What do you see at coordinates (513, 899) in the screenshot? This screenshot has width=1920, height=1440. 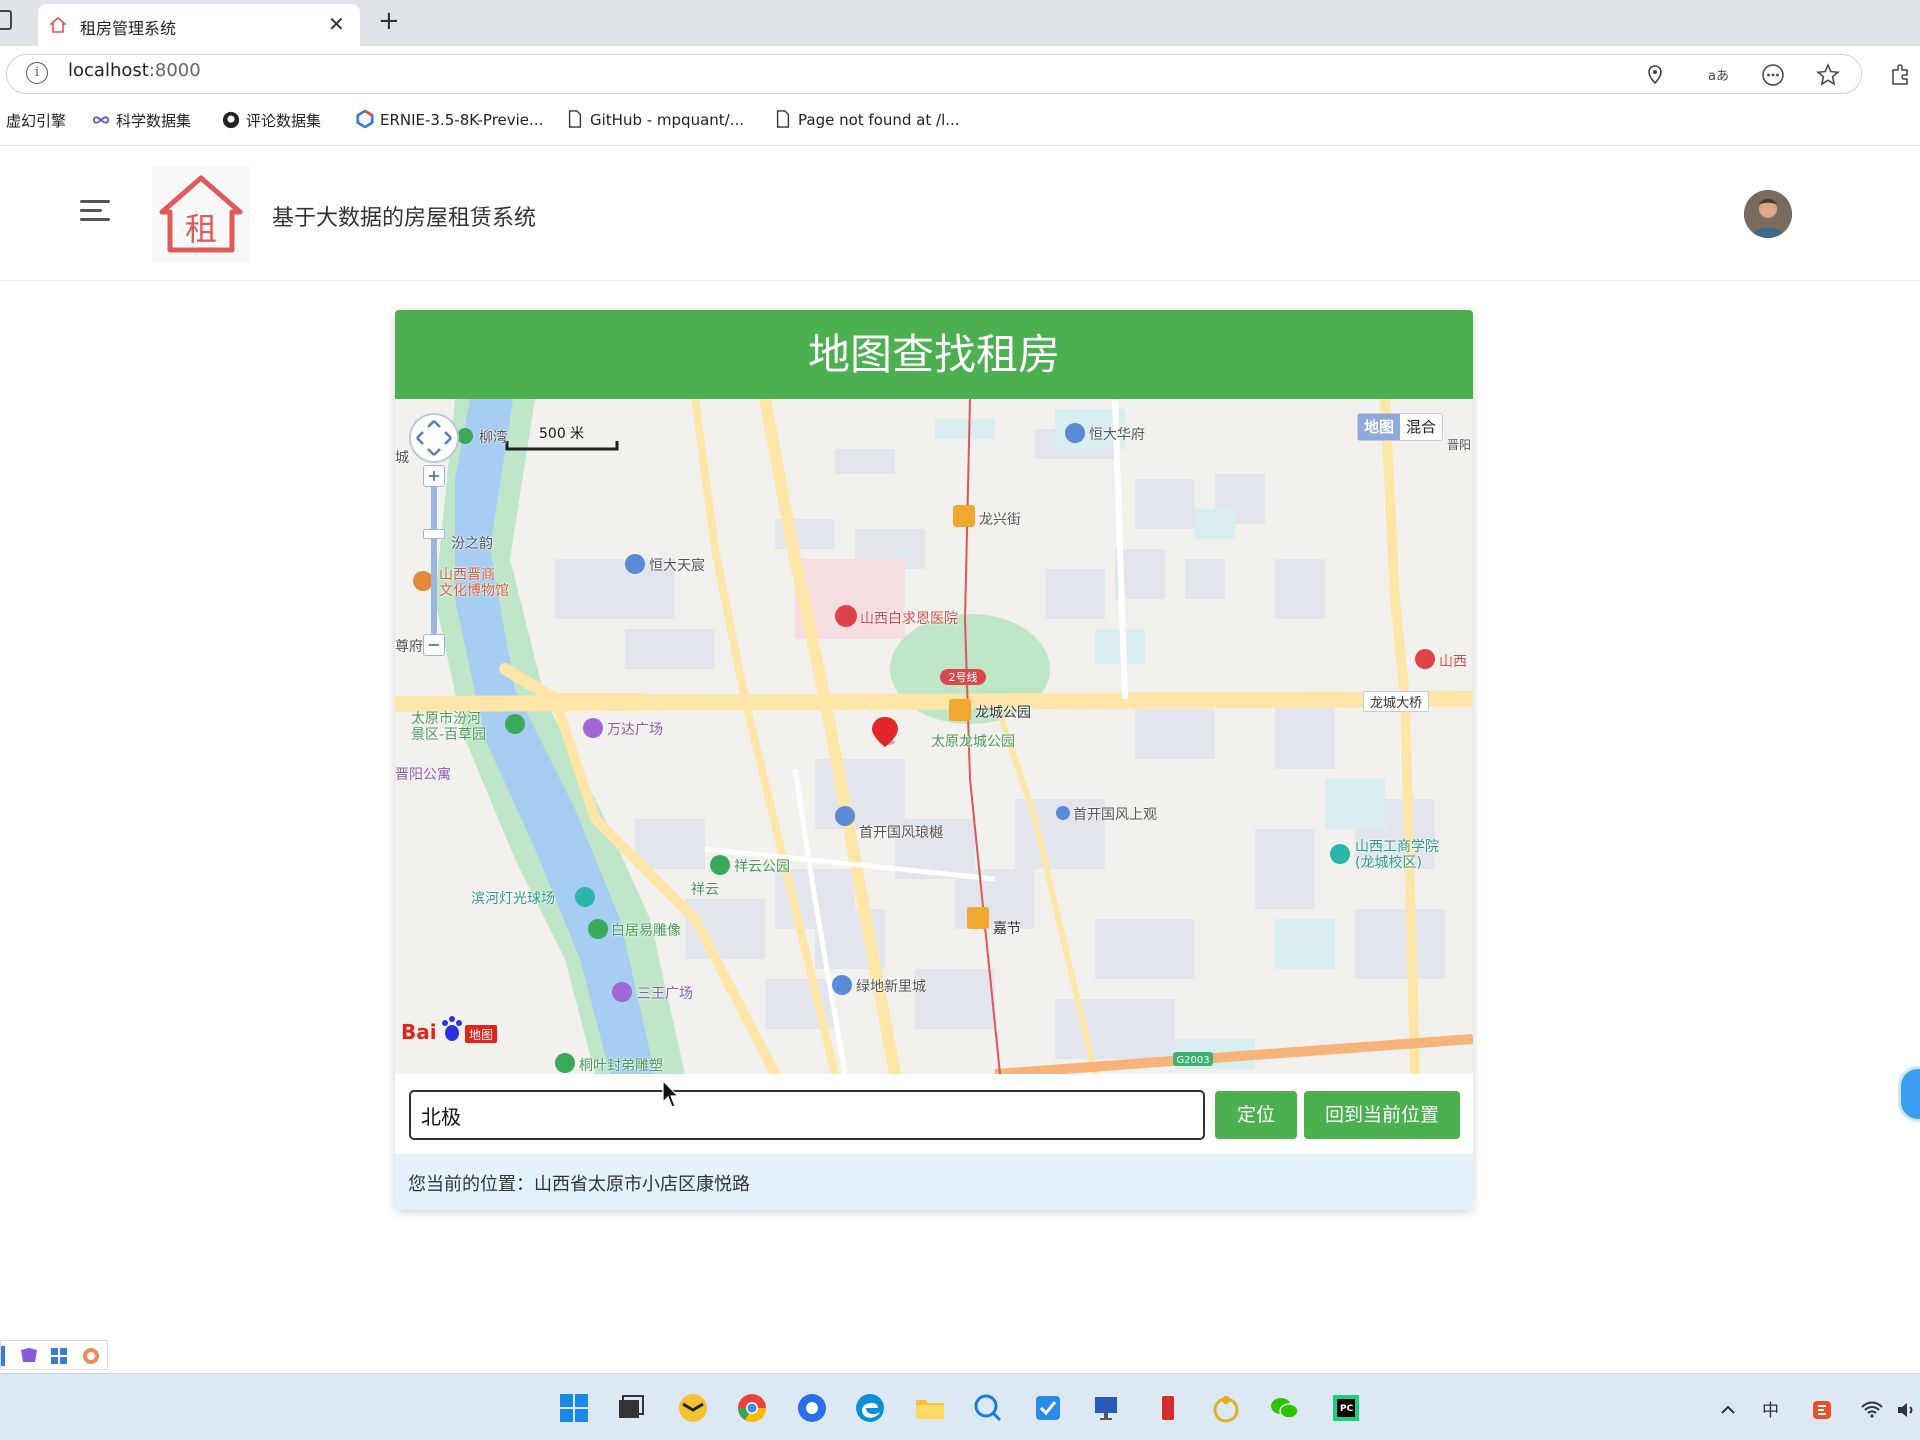 I see `map-label: 滨河灯光球场` at bounding box center [513, 899].